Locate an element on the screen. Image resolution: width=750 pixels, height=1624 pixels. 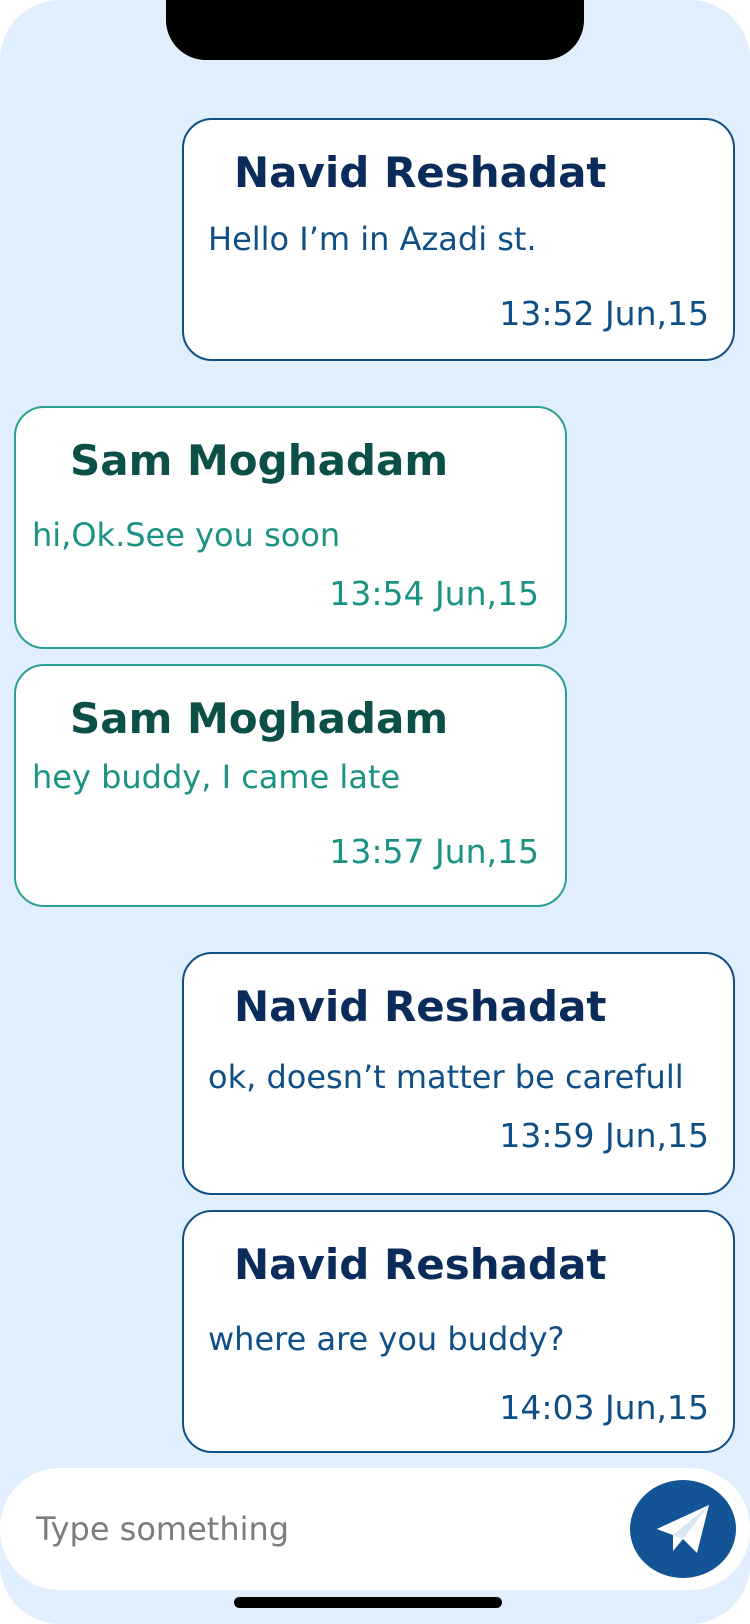
message-timestamp: 14:03 Jun,15 is located at coordinates (604, 1407).